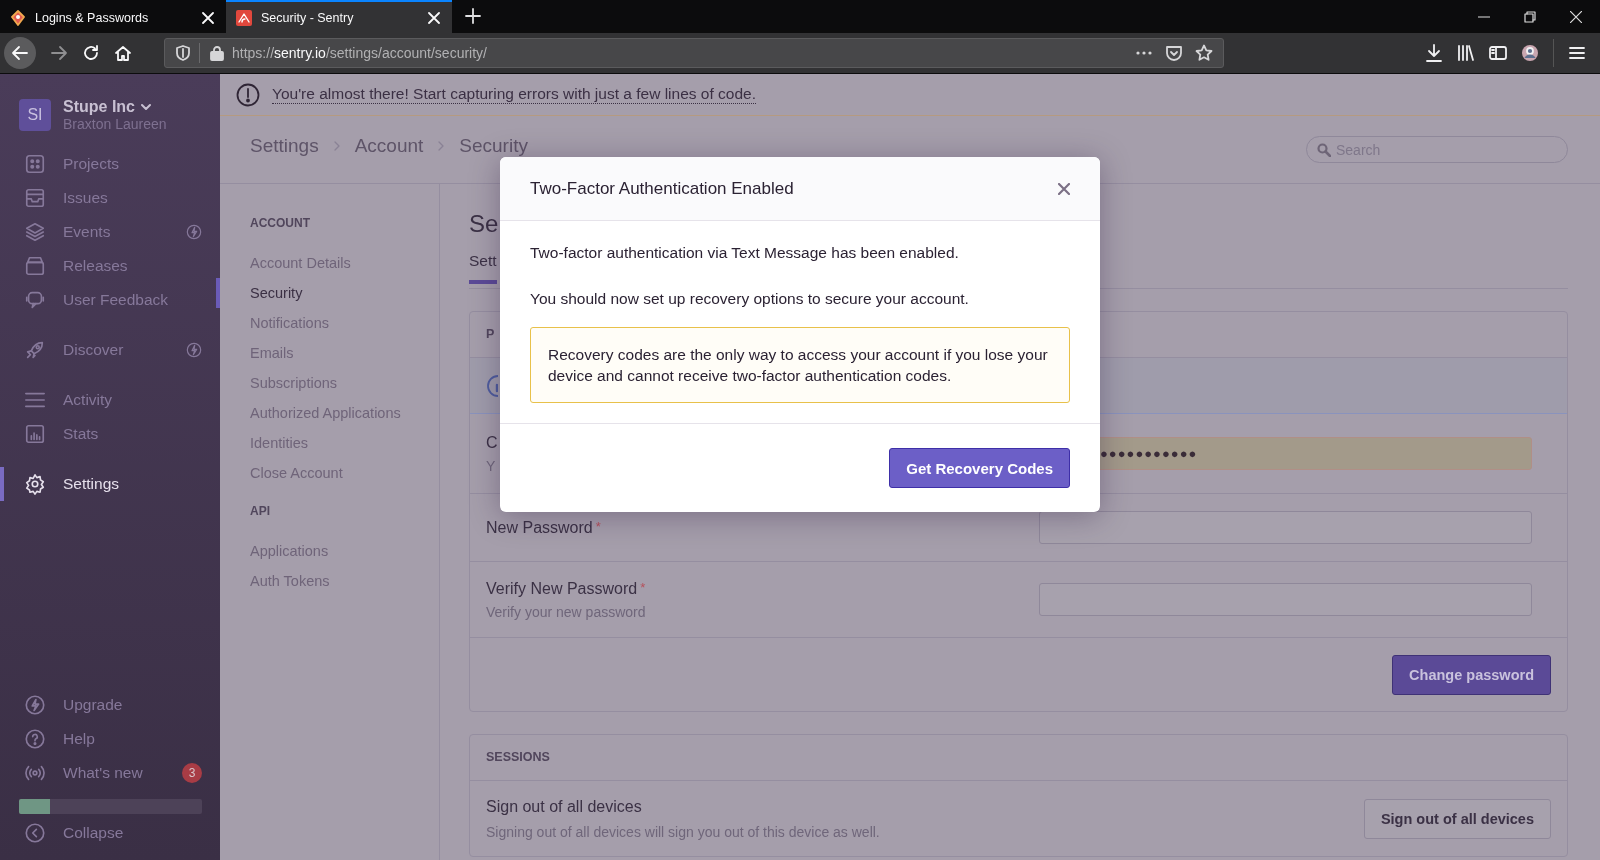 This screenshot has height=860, width=1600. What do you see at coordinates (110, 434) in the screenshot?
I see `sidebar-item: Stats` at bounding box center [110, 434].